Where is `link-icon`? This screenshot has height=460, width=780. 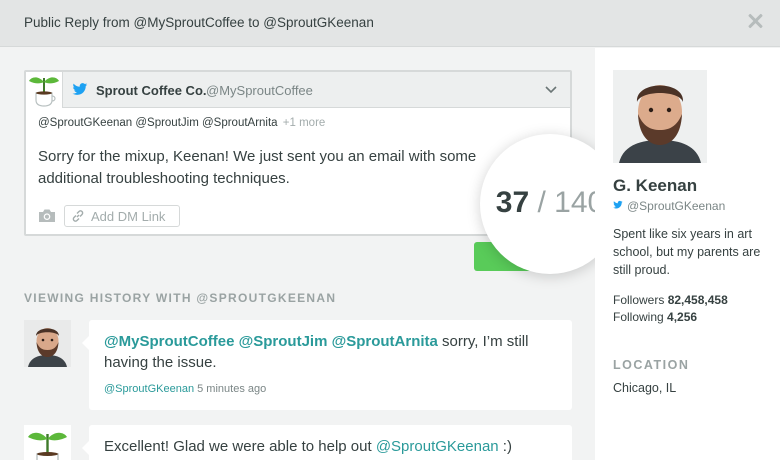
link-icon is located at coordinates (78, 216).